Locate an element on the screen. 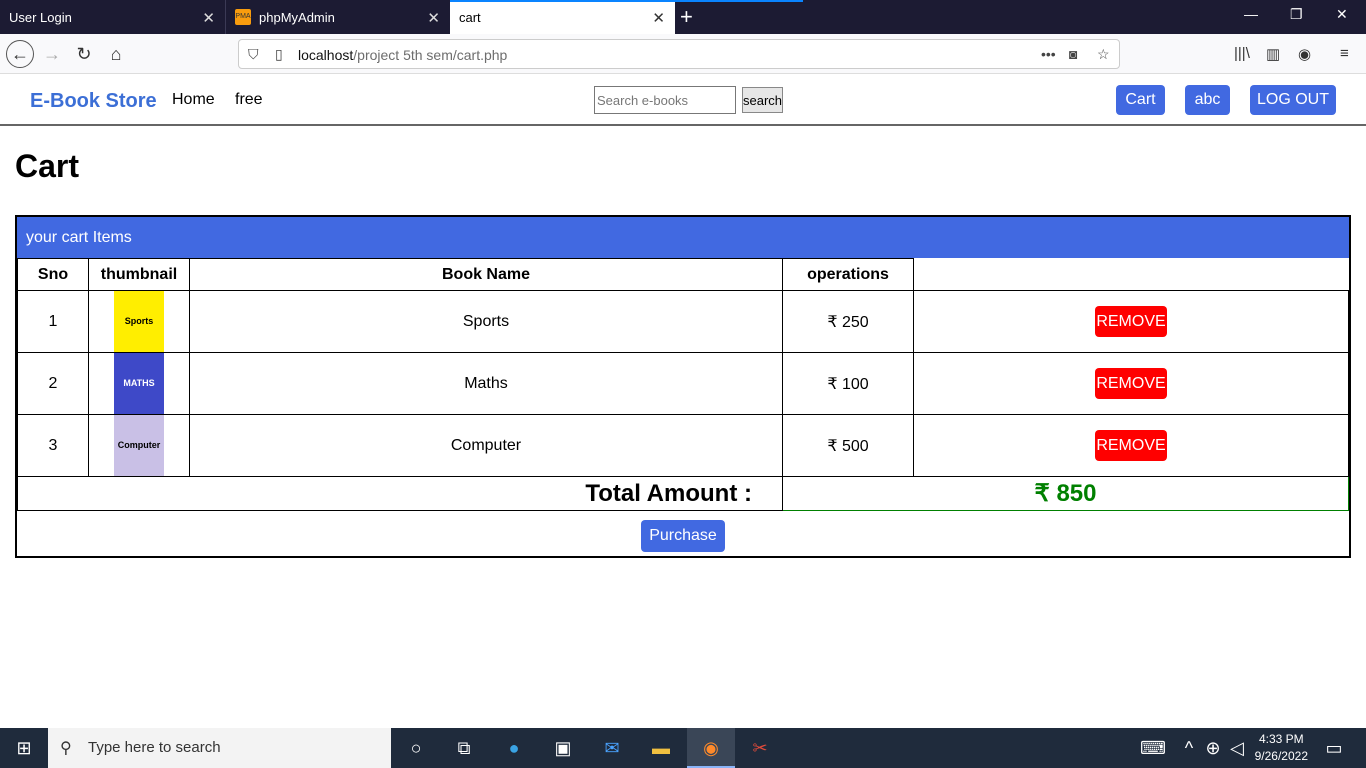 Image resolution: width=1366 pixels, height=768 pixels. table-row: 2 MATHS Maths ₹ 100 REMOVE is located at coordinates (683, 383).